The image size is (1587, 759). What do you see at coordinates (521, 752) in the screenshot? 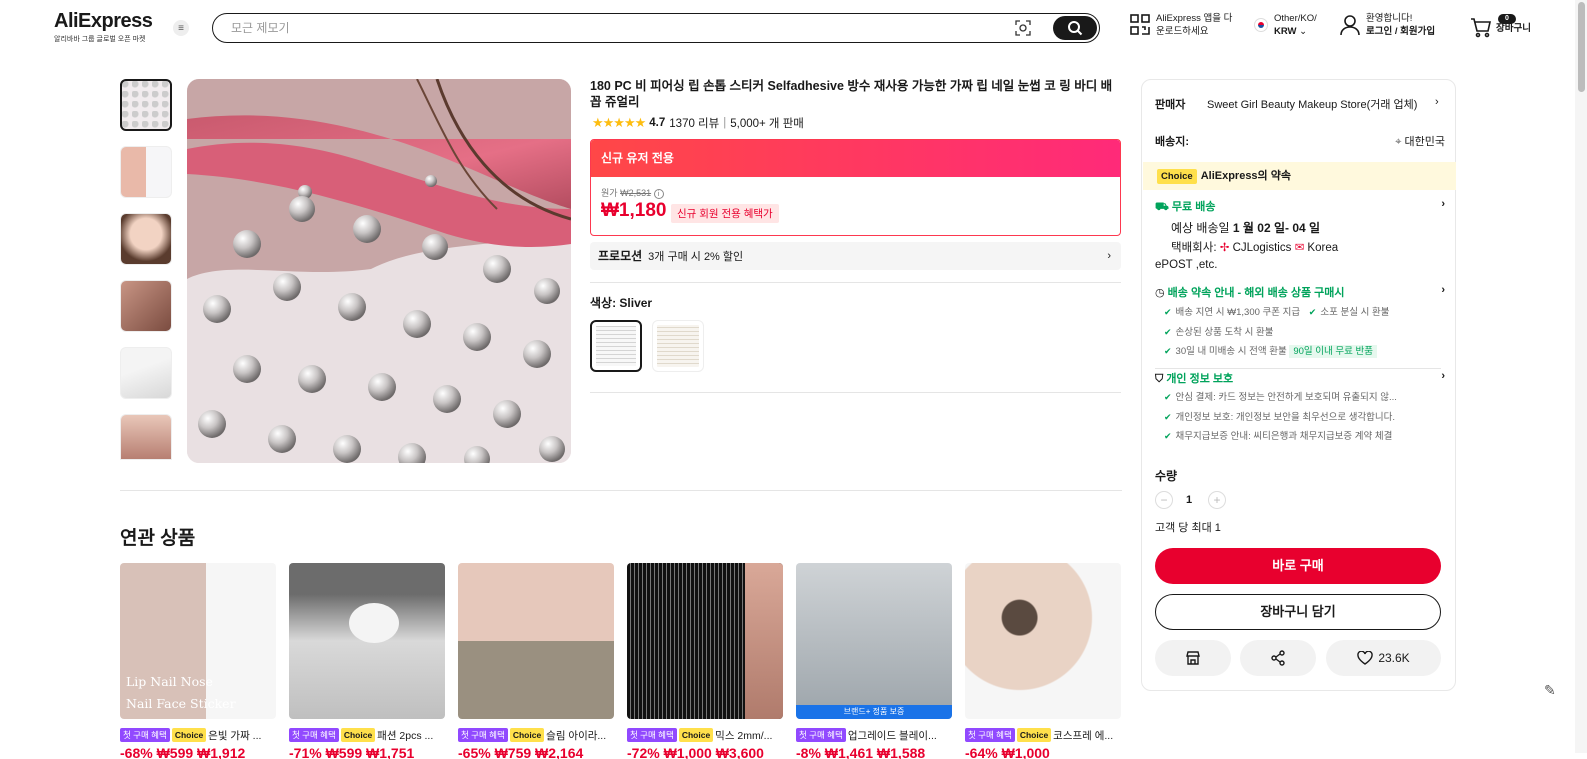
I see `card-price: -65% ₩759 ₩2,164` at bounding box center [521, 752].